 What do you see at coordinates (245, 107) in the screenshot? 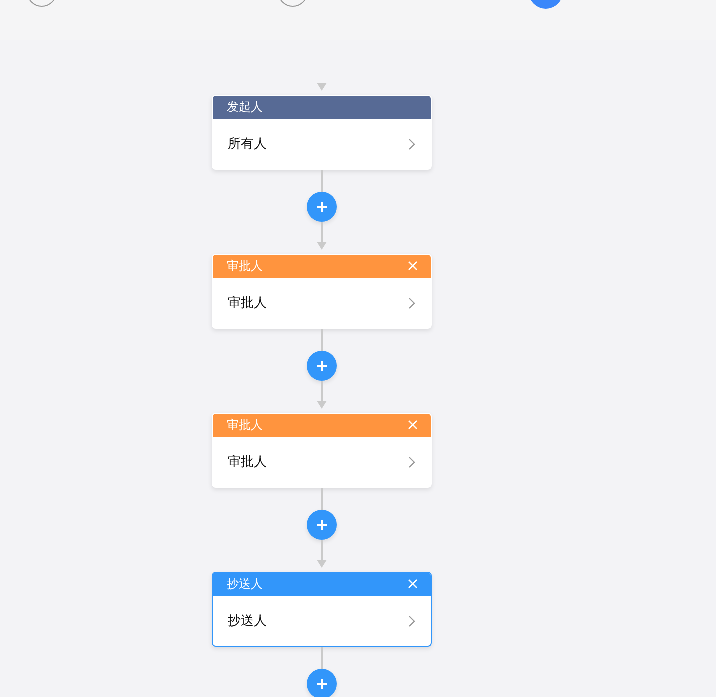
I see `node-title: 发起人` at bounding box center [245, 107].